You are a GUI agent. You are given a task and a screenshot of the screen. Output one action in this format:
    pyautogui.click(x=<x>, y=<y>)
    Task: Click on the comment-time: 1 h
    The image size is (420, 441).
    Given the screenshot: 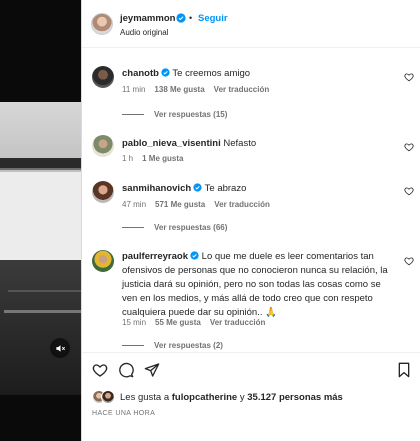 What is the action you would take?
    pyautogui.click(x=127, y=158)
    